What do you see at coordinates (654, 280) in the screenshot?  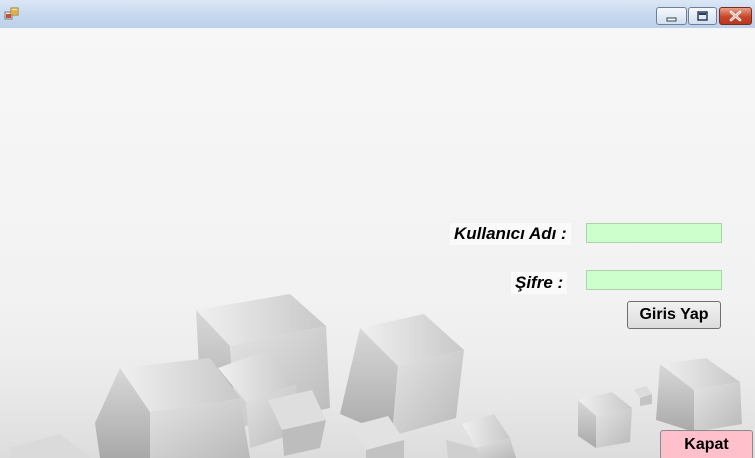 I see `password-field` at bounding box center [654, 280].